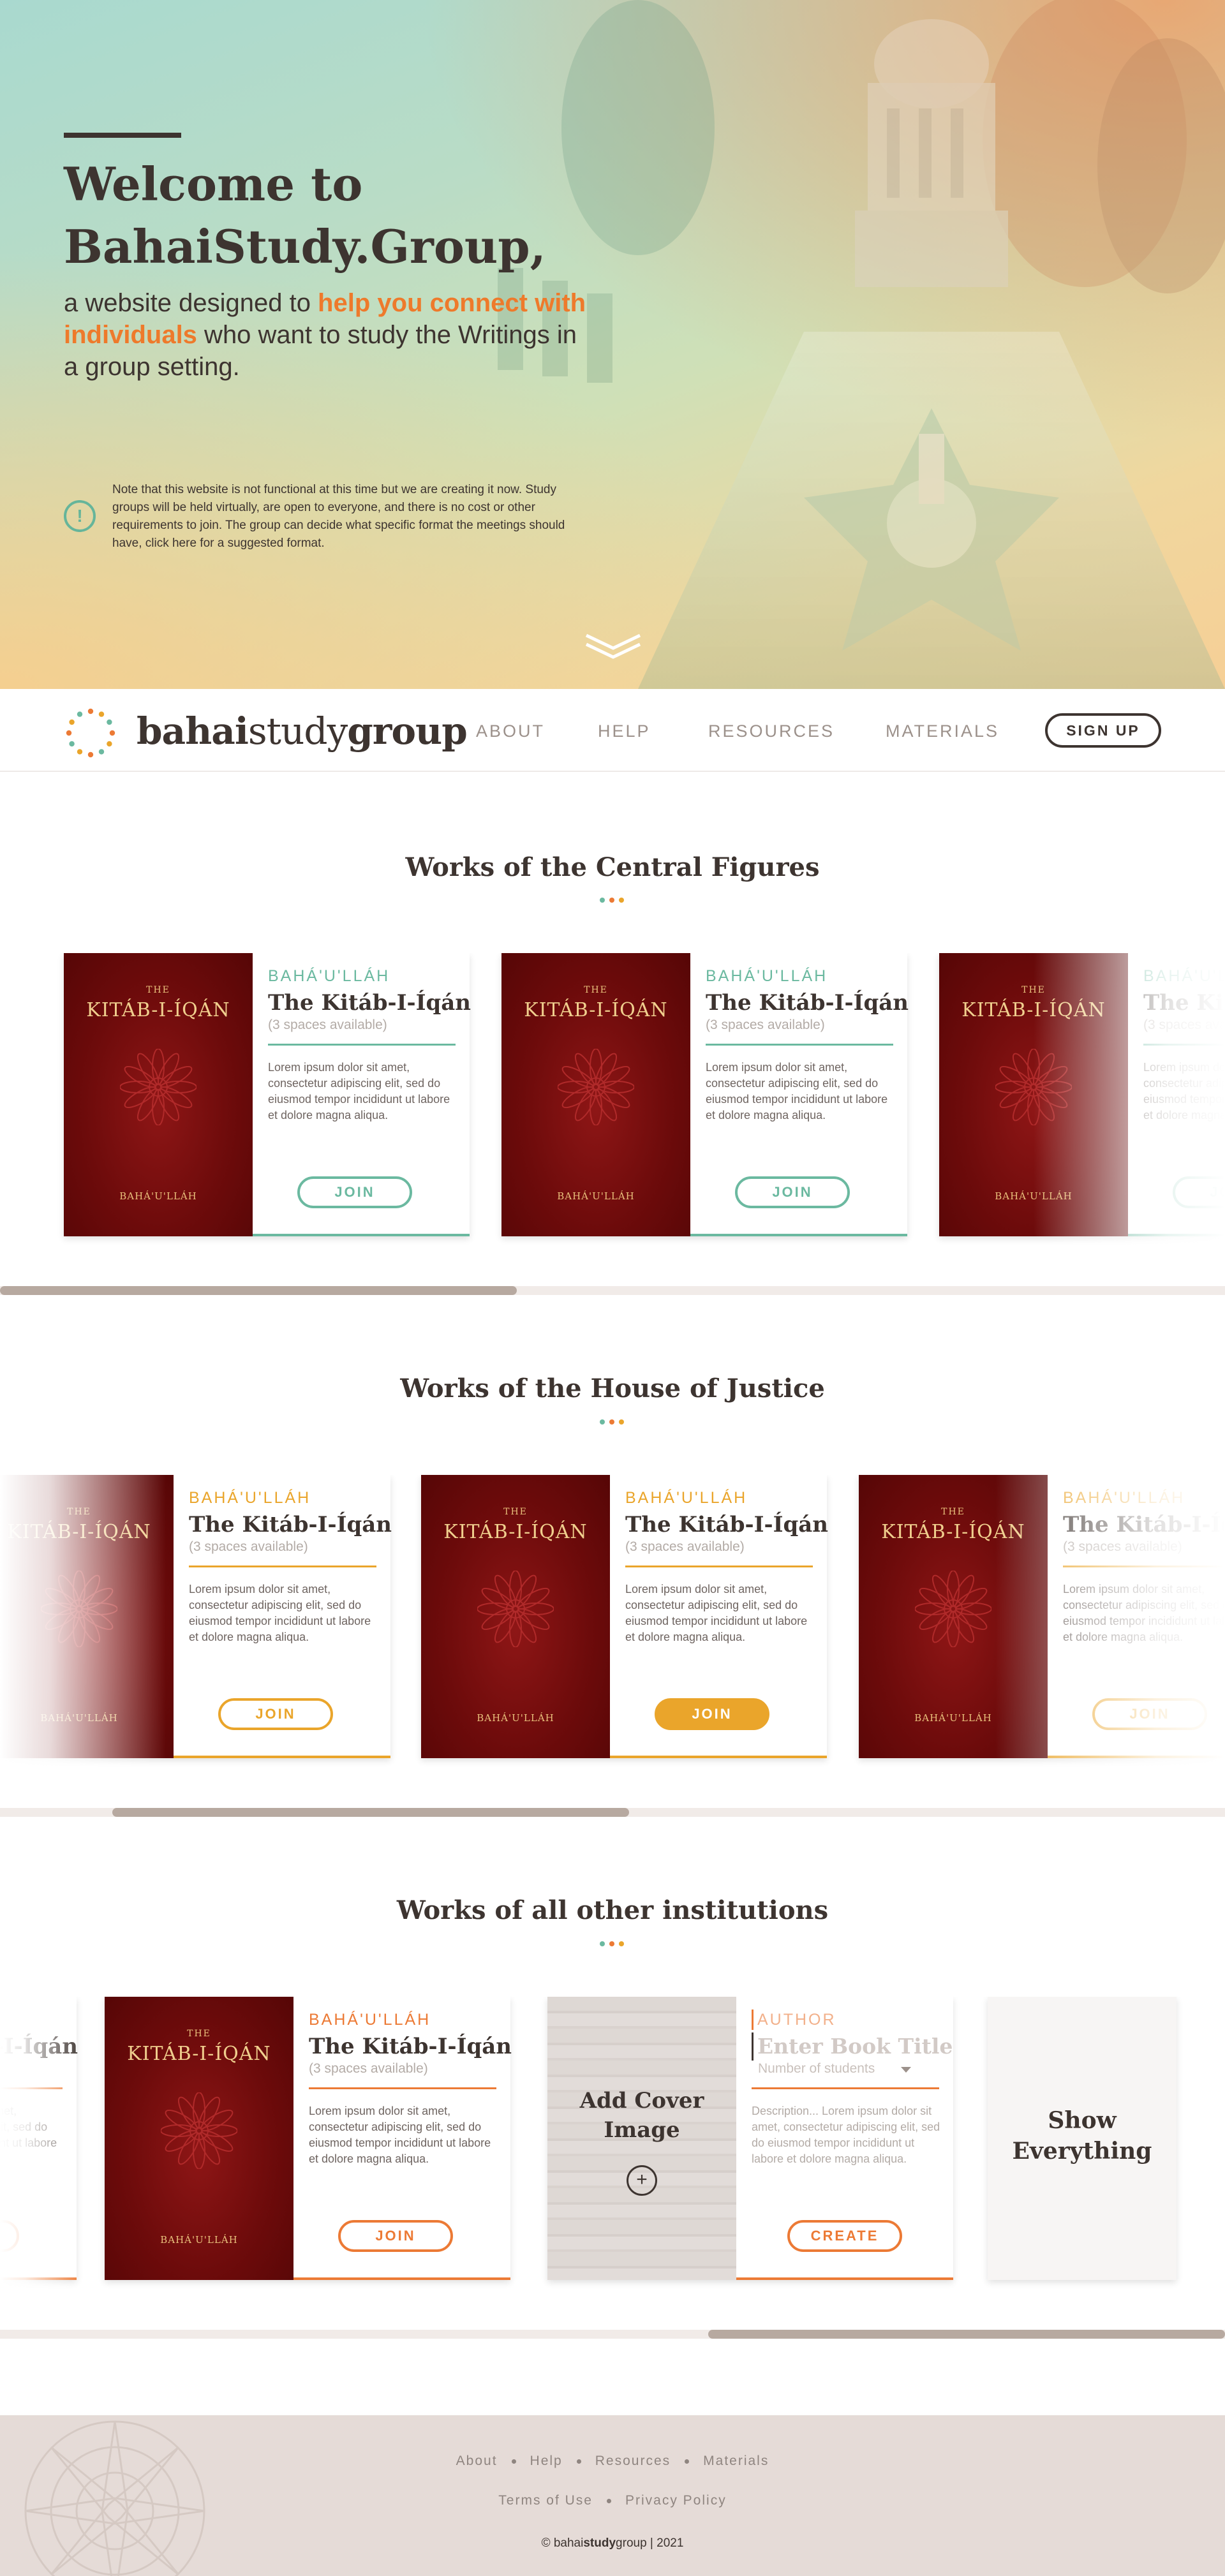 This screenshot has width=1225, height=2576. What do you see at coordinates (612, 867) in the screenshot?
I see `section-title-central-figures: Works of the Central Figures` at bounding box center [612, 867].